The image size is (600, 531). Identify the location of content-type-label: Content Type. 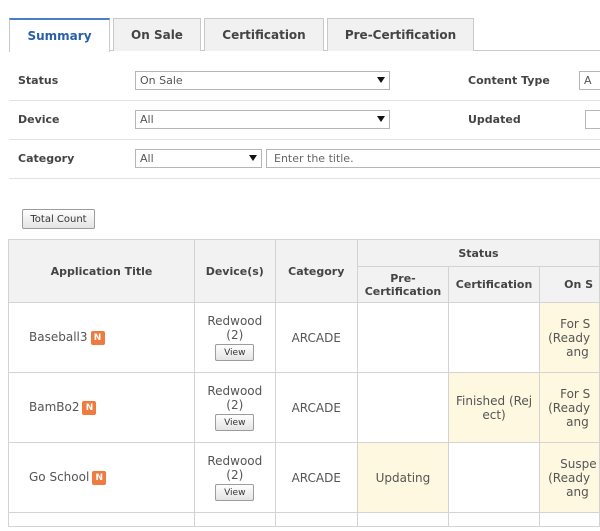
(509, 80).